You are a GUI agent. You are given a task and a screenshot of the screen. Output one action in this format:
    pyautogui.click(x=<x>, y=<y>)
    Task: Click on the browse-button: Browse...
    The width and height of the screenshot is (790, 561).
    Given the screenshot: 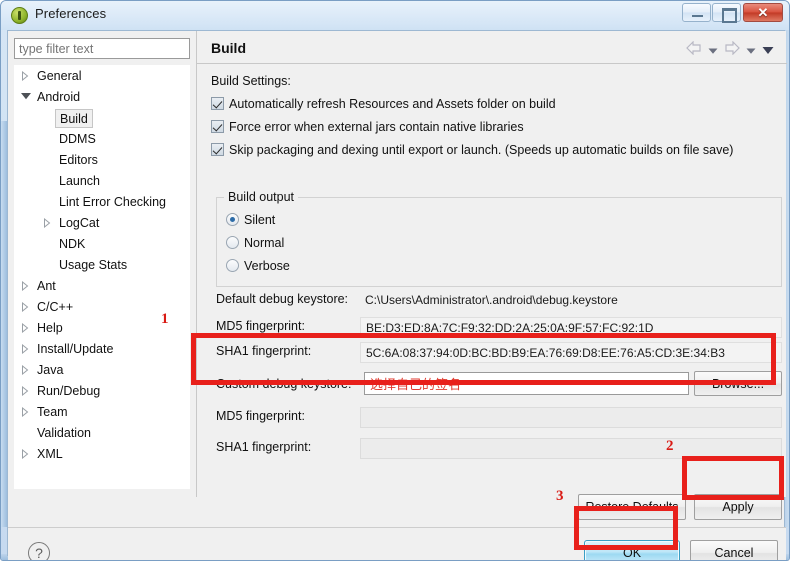 What is the action you would take?
    pyautogui.click(x=738, y=383)
    